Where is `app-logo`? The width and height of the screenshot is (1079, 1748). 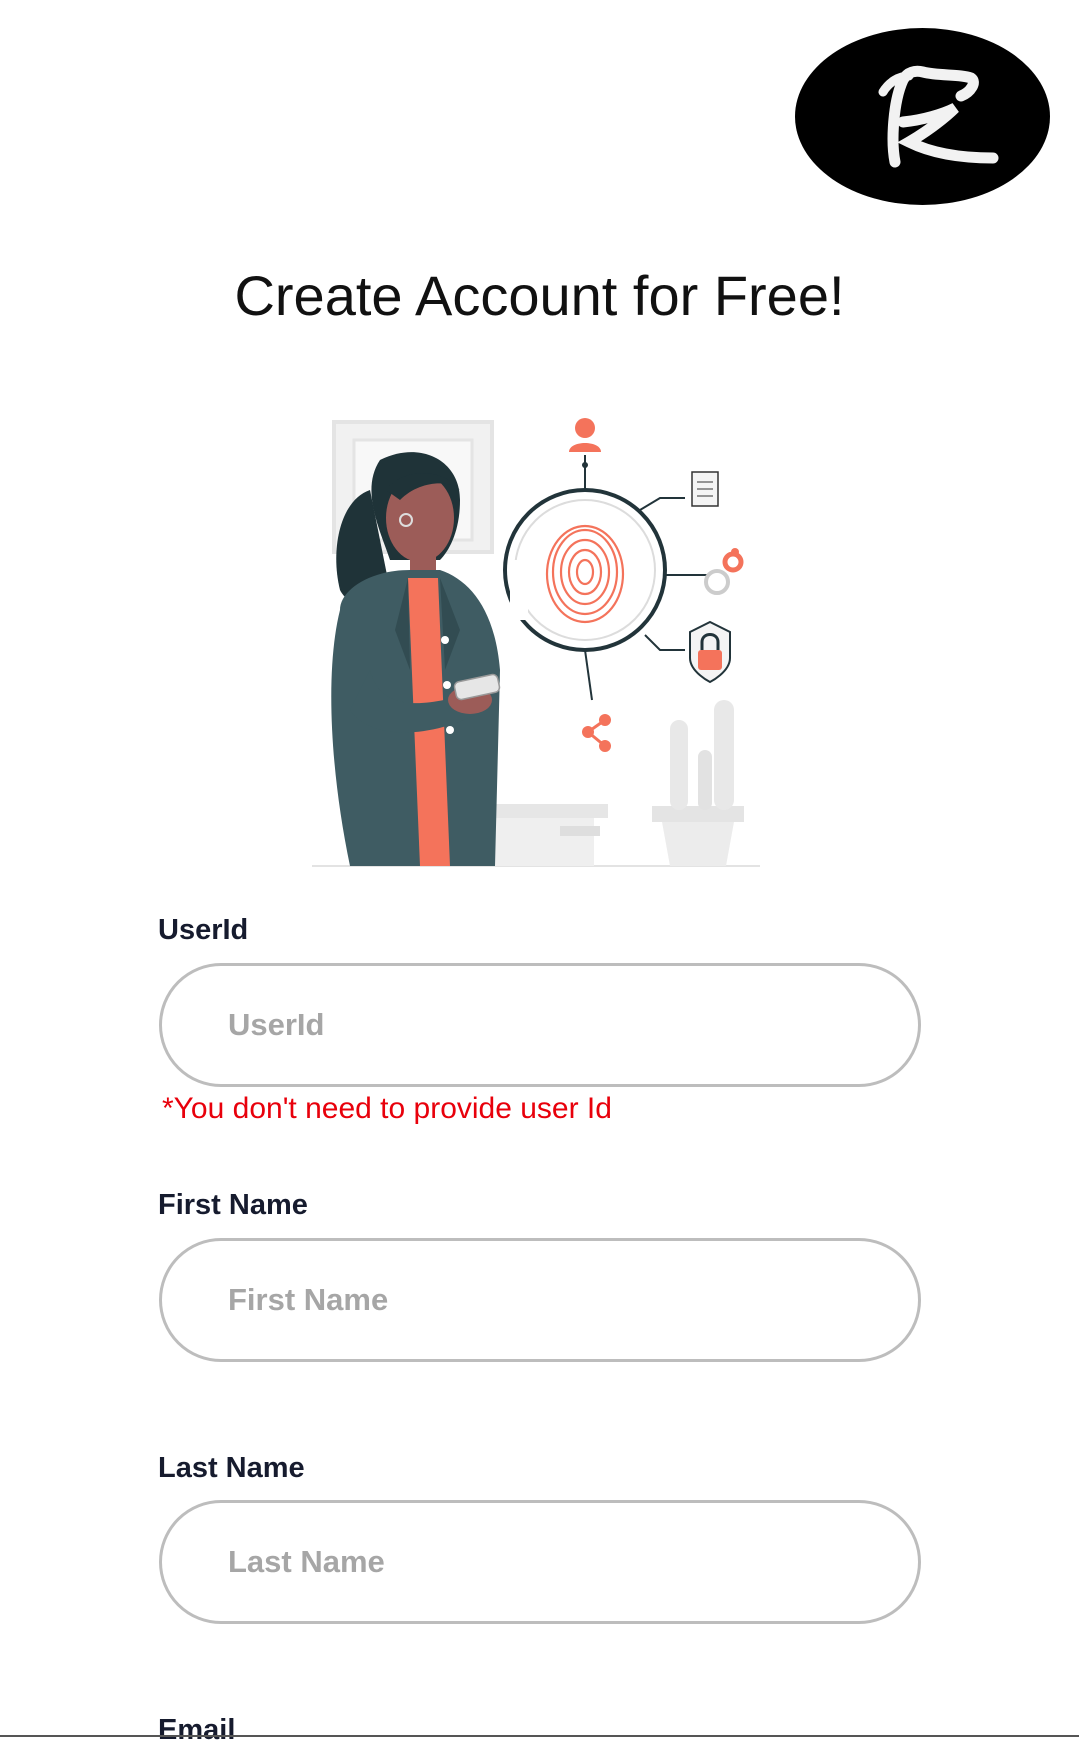 app-logo is located at coordinates (922, 116).